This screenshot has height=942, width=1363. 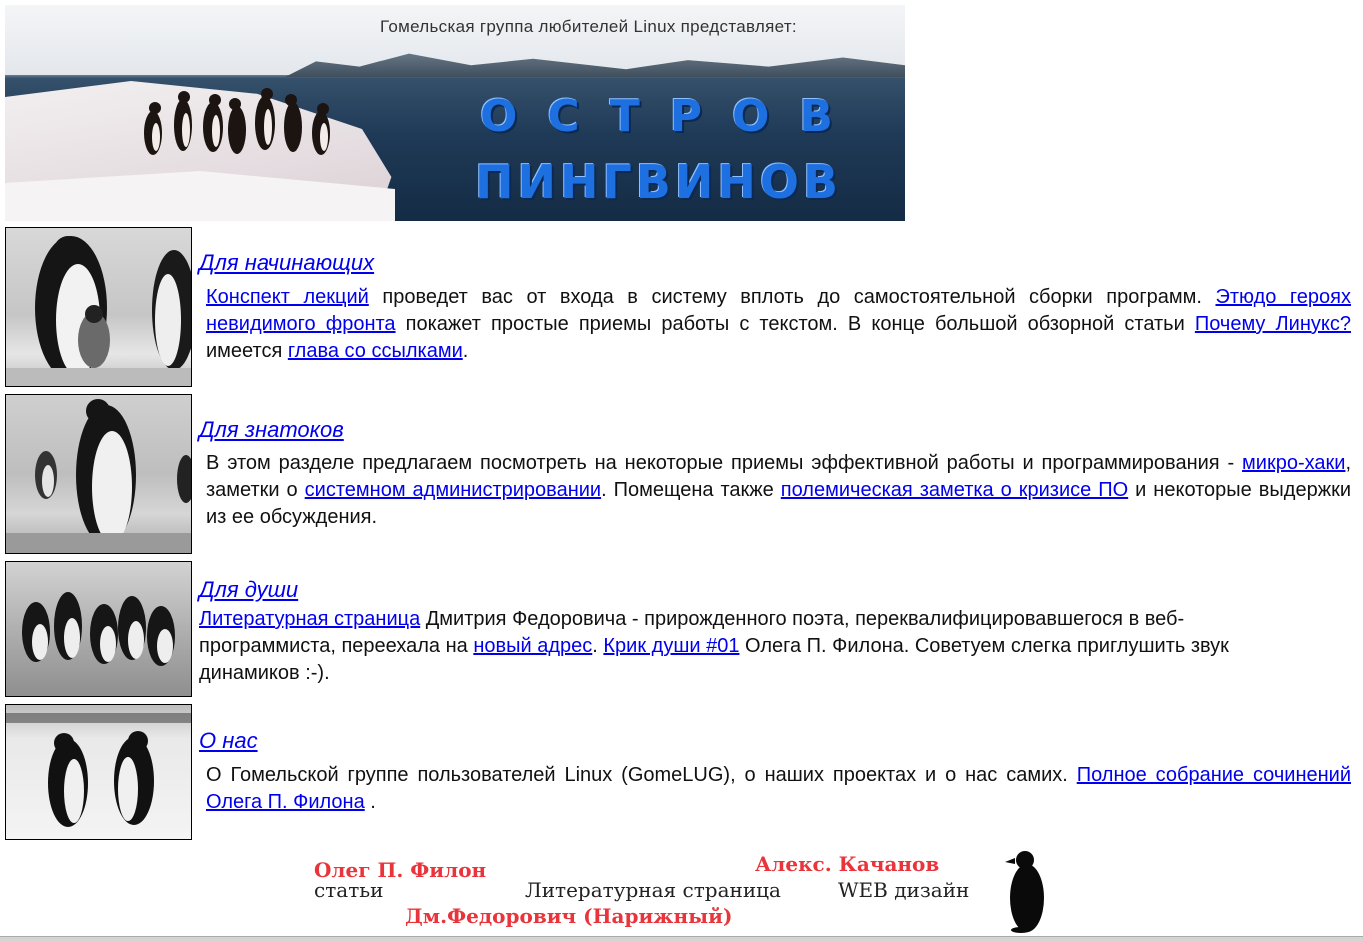 I want to click on inline-text: имеется, so click(x=247, y=351).